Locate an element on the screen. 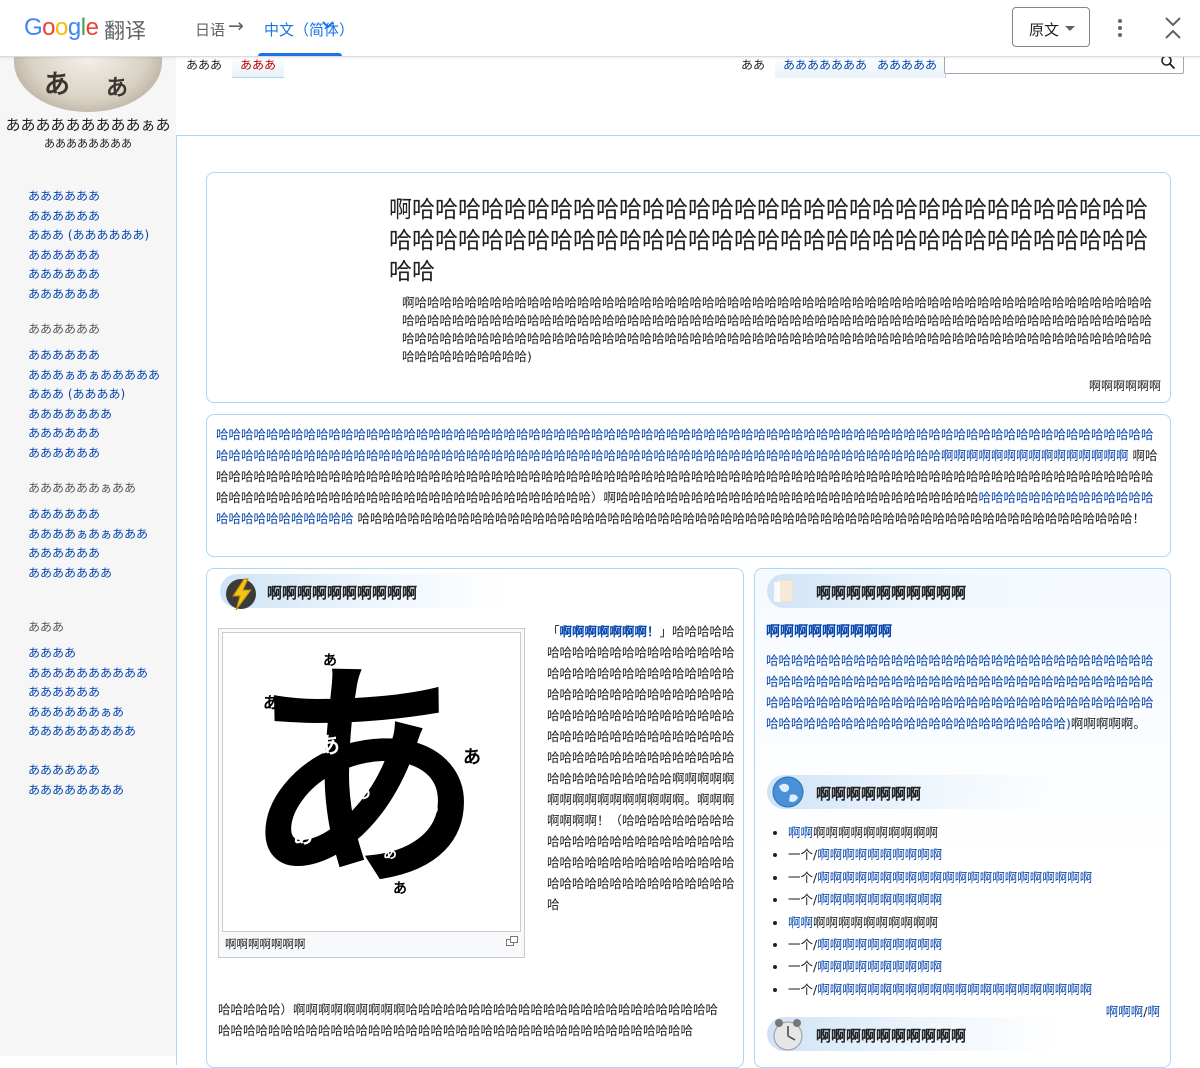 The width and height of the screenshot is (1200, 1068). article-count: 啊啊啊啊啊啊 is located at coordinates (1124, 386).